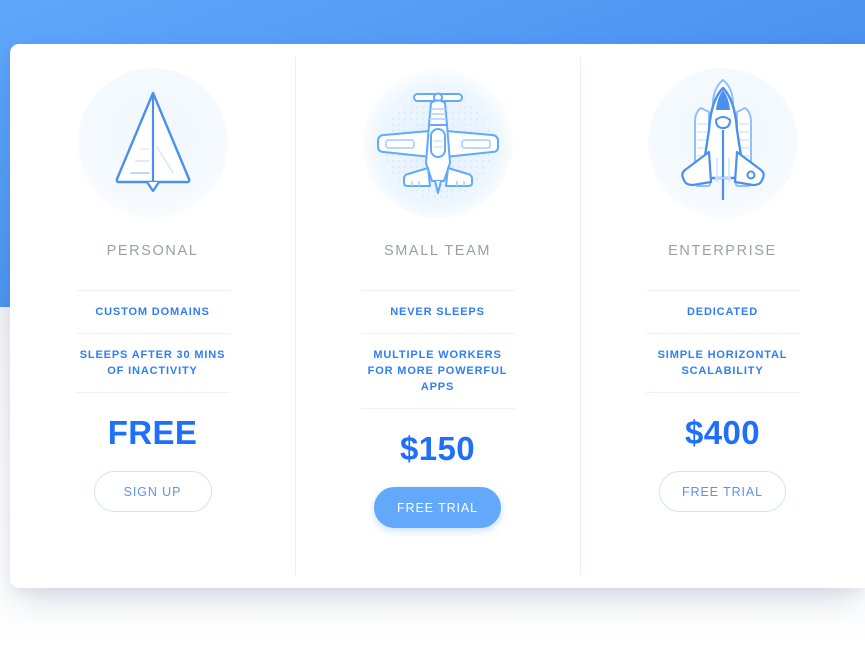 The image size is (865, 655). What do you see at coordinates (152, 491) in the screenshot?
I see `signup-button: SIGN UP` at bounding box center [152, 491].